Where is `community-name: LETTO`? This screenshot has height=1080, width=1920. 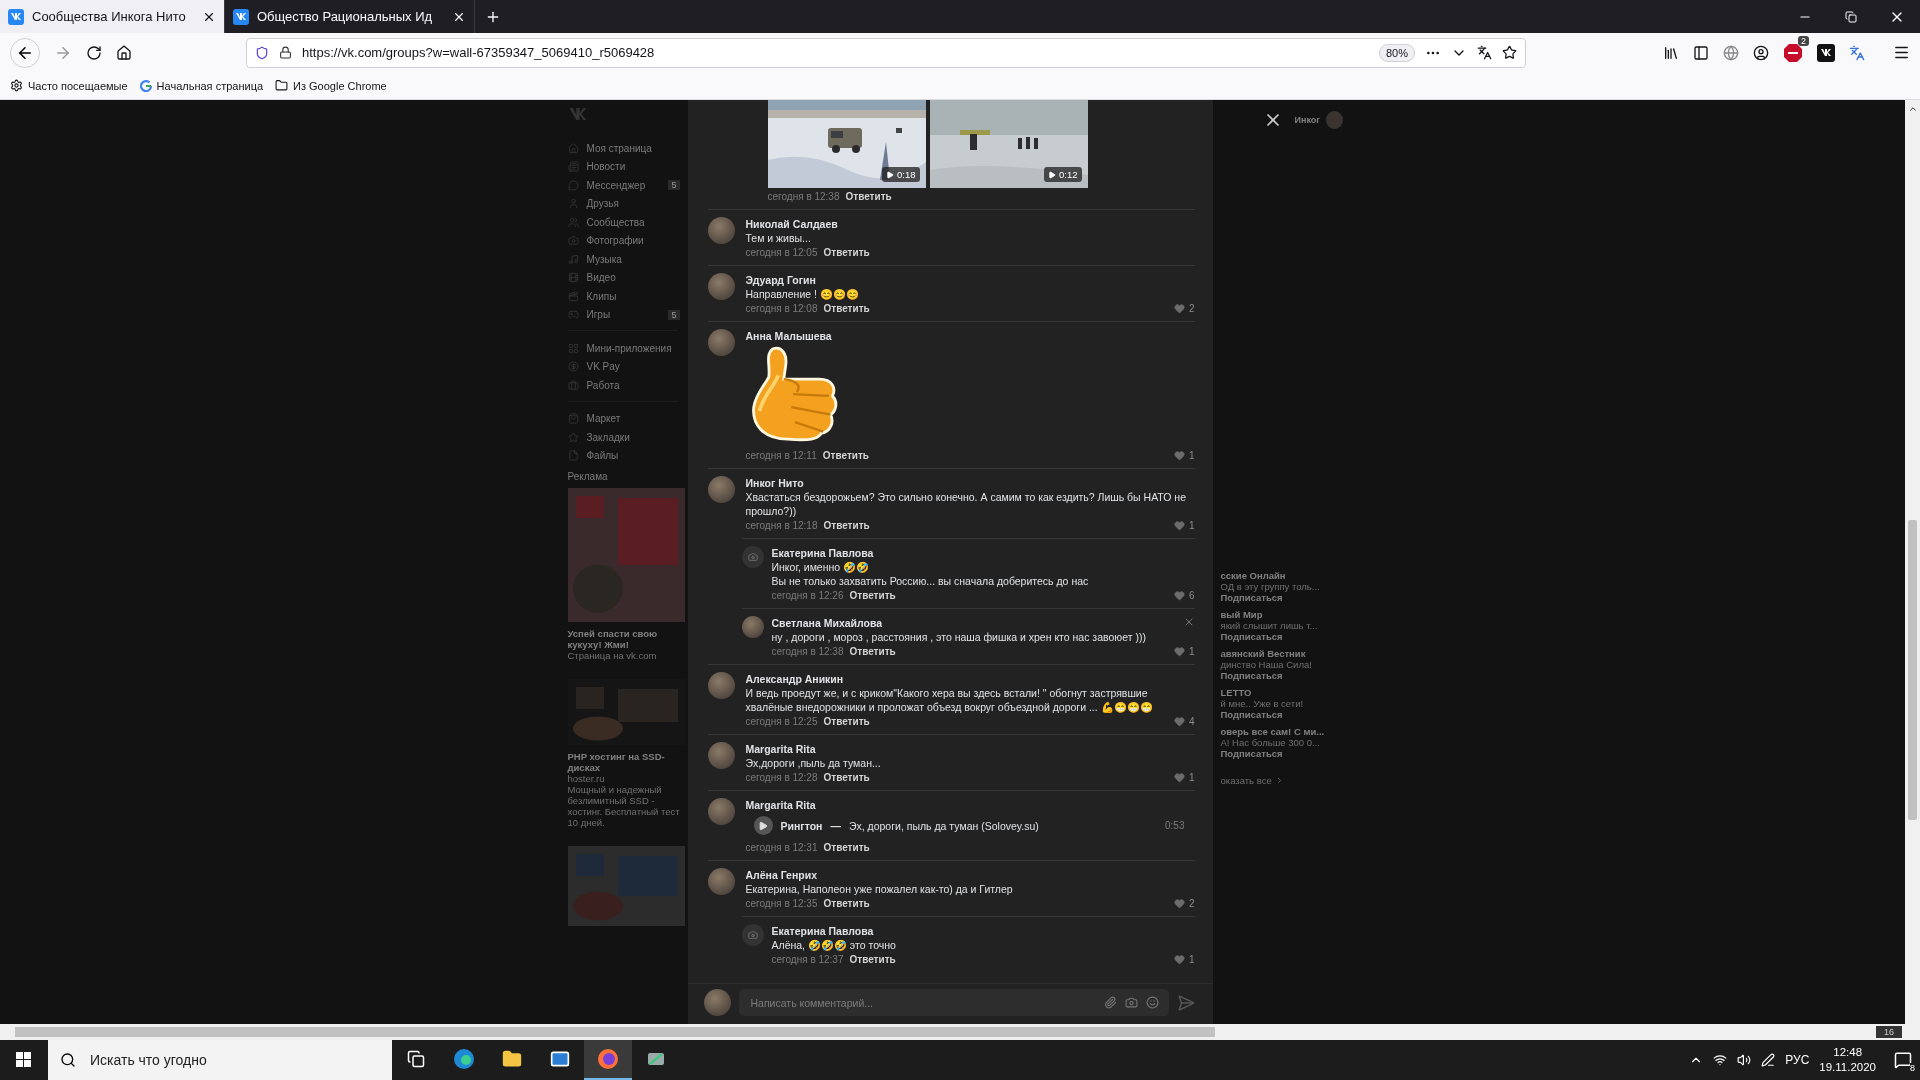
community-name: LETTO is located at coordinates (1281, 692).